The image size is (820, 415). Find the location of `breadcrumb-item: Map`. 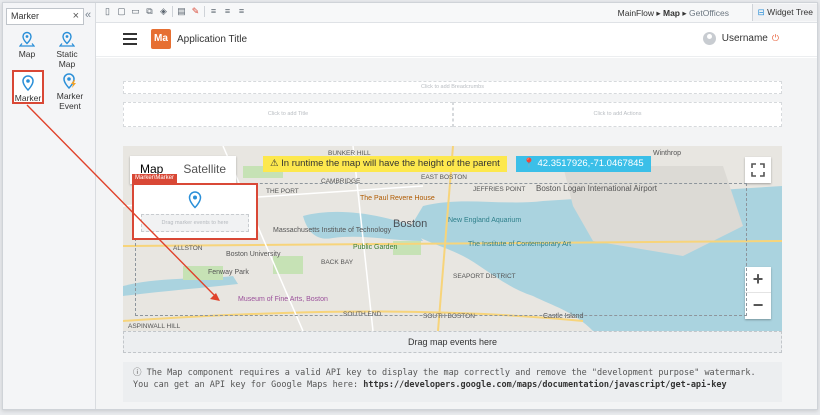

breadcrumb-item: Map is located at coordinates (671, 13).